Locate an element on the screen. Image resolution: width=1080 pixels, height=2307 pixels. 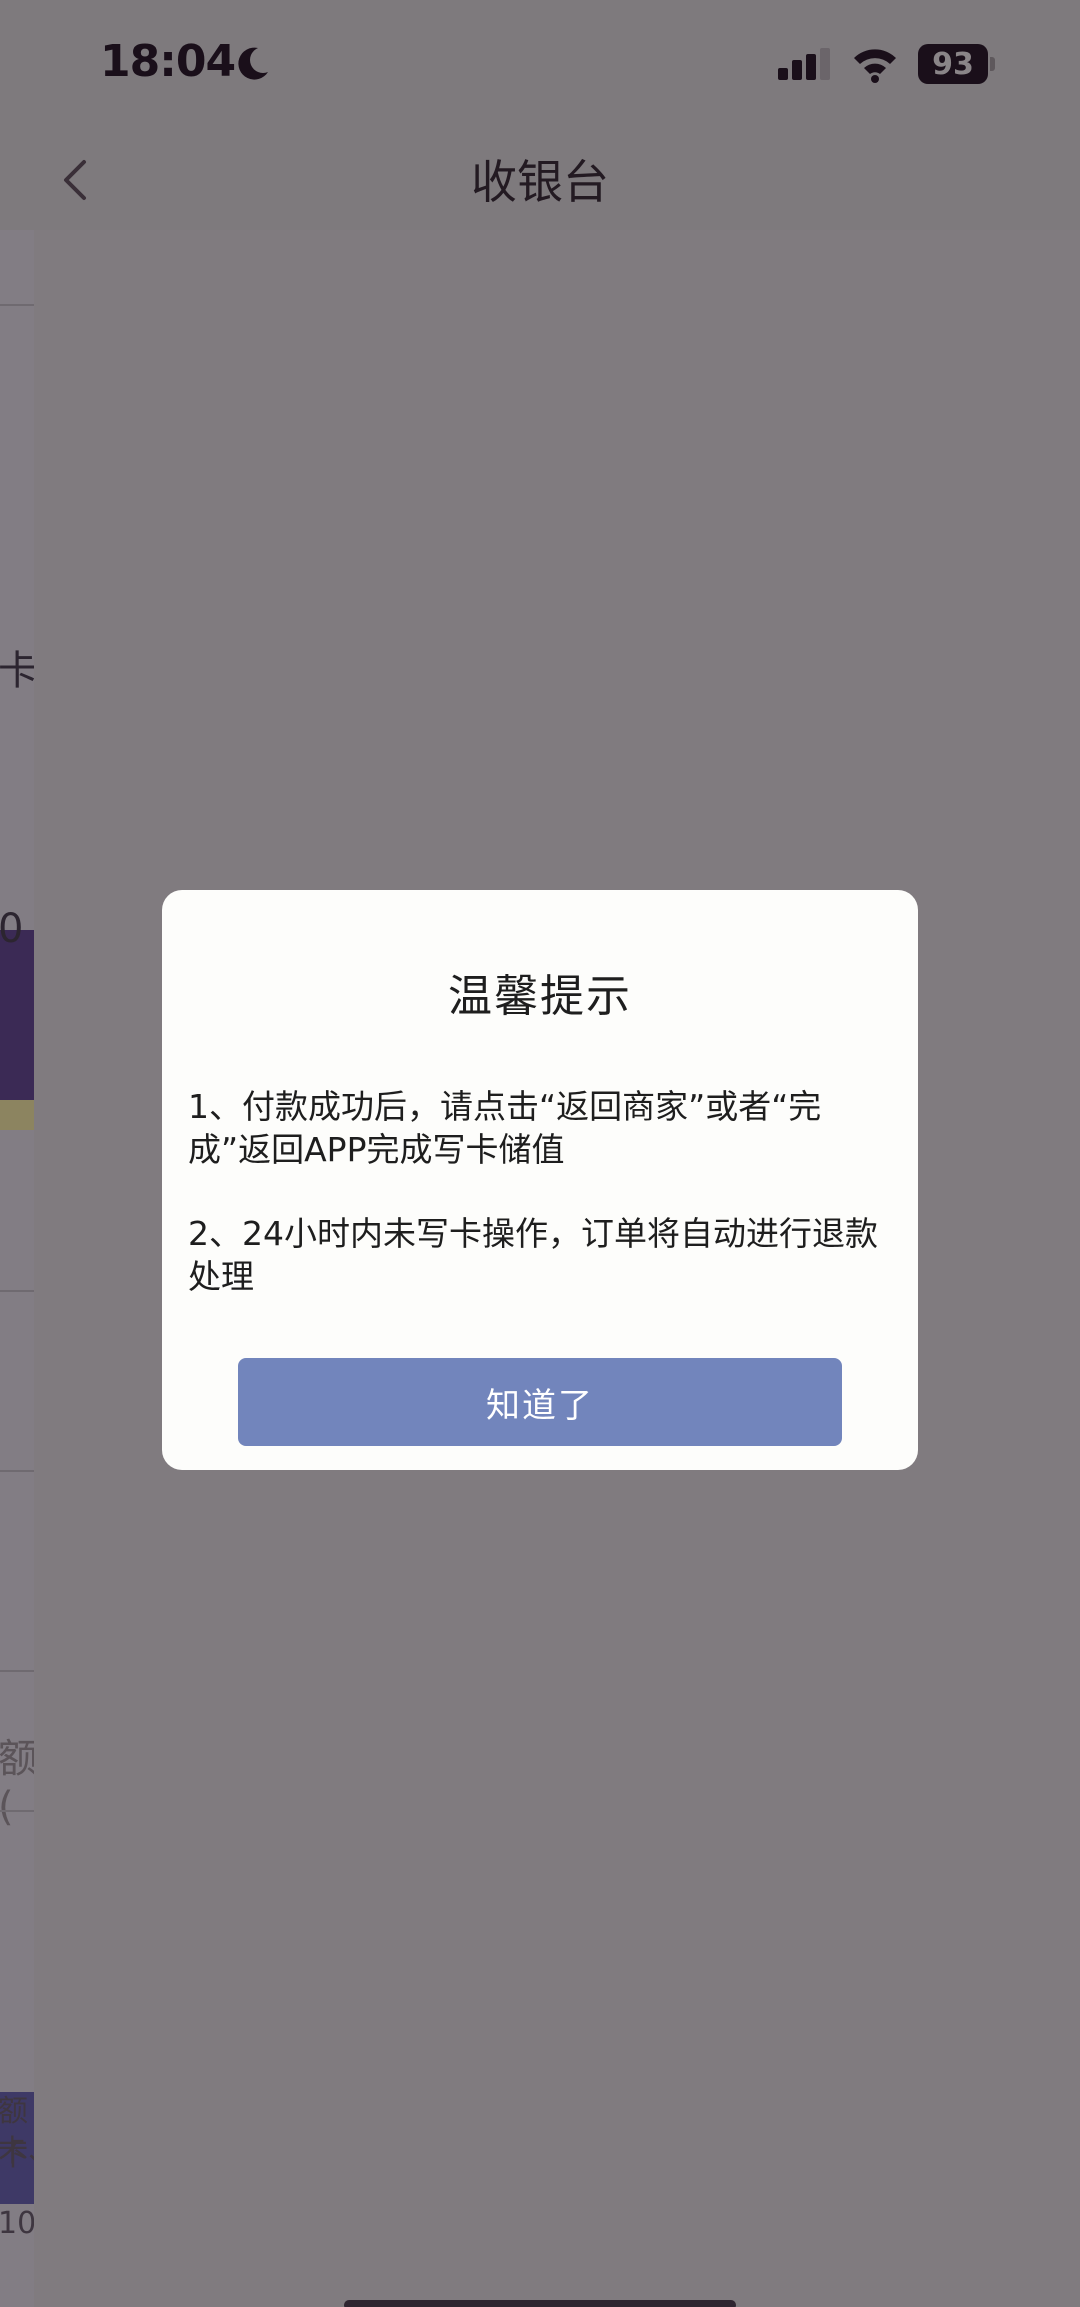
battery-tip is located at coordinates (992, 64).